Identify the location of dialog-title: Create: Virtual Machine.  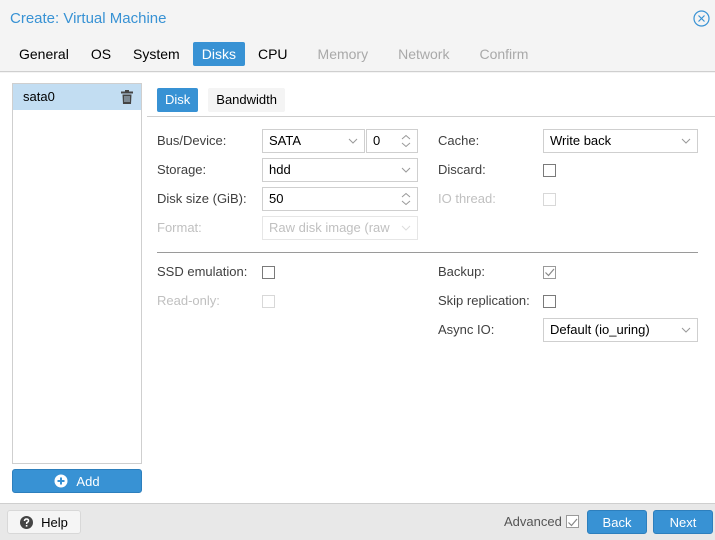
(88, 18).